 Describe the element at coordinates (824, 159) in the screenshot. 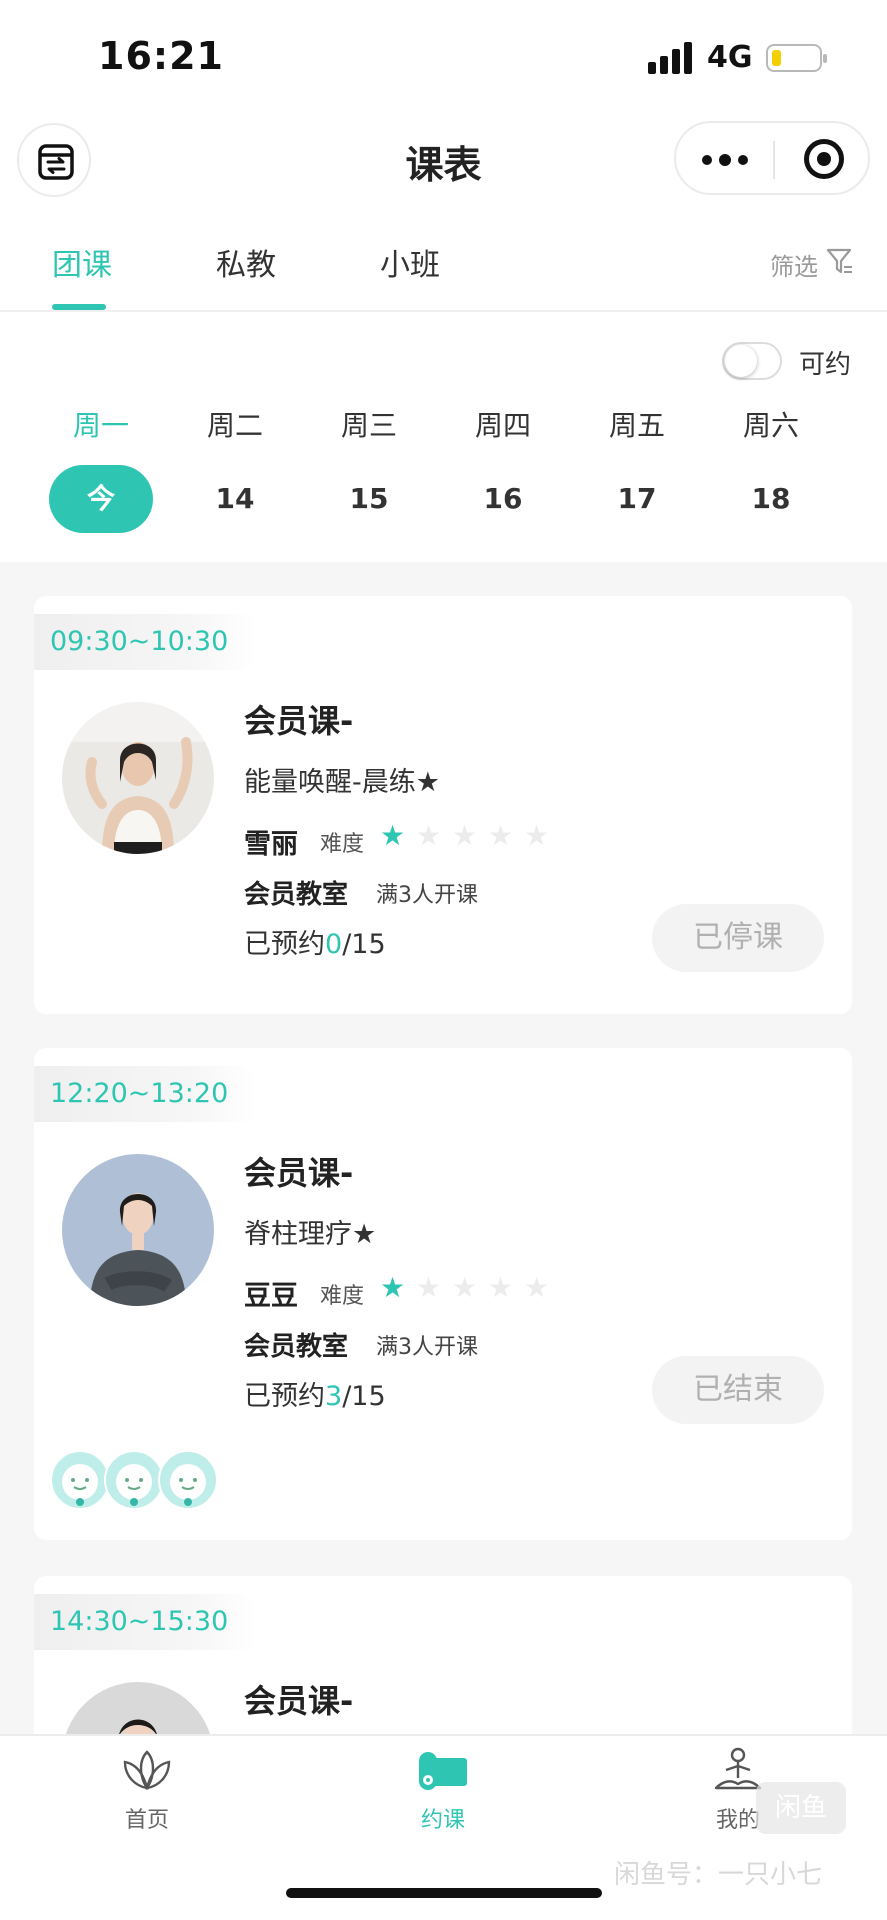

I see `close-miniprogram-icon` at that location.